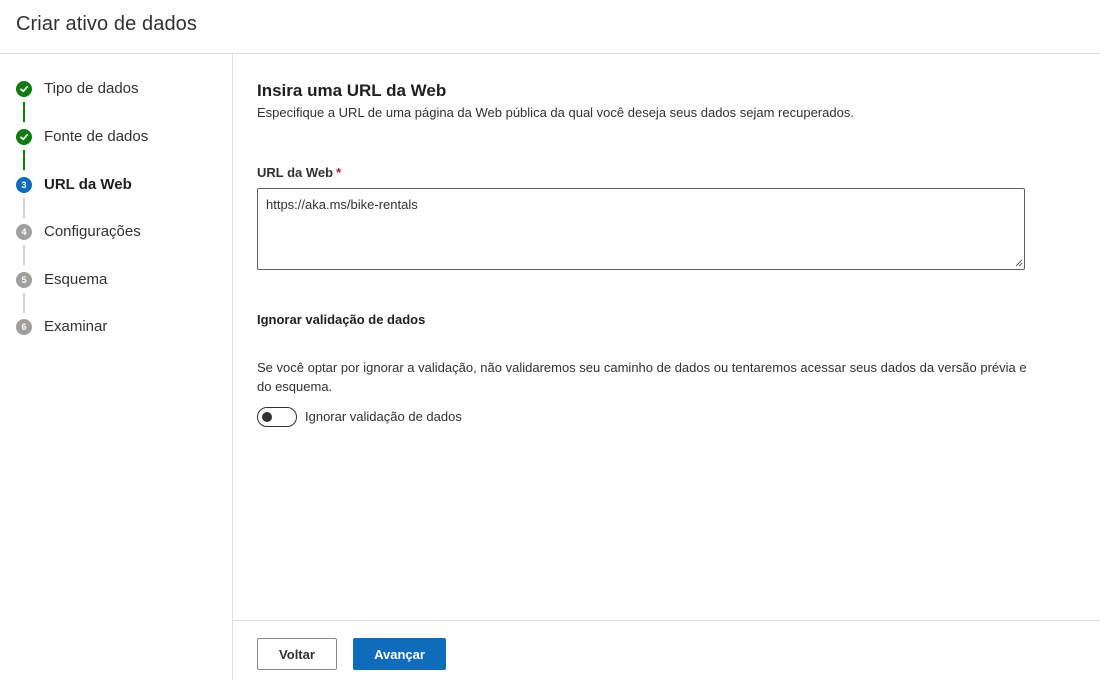  I want to click on skip-validation-toggle, so click(277, 417).